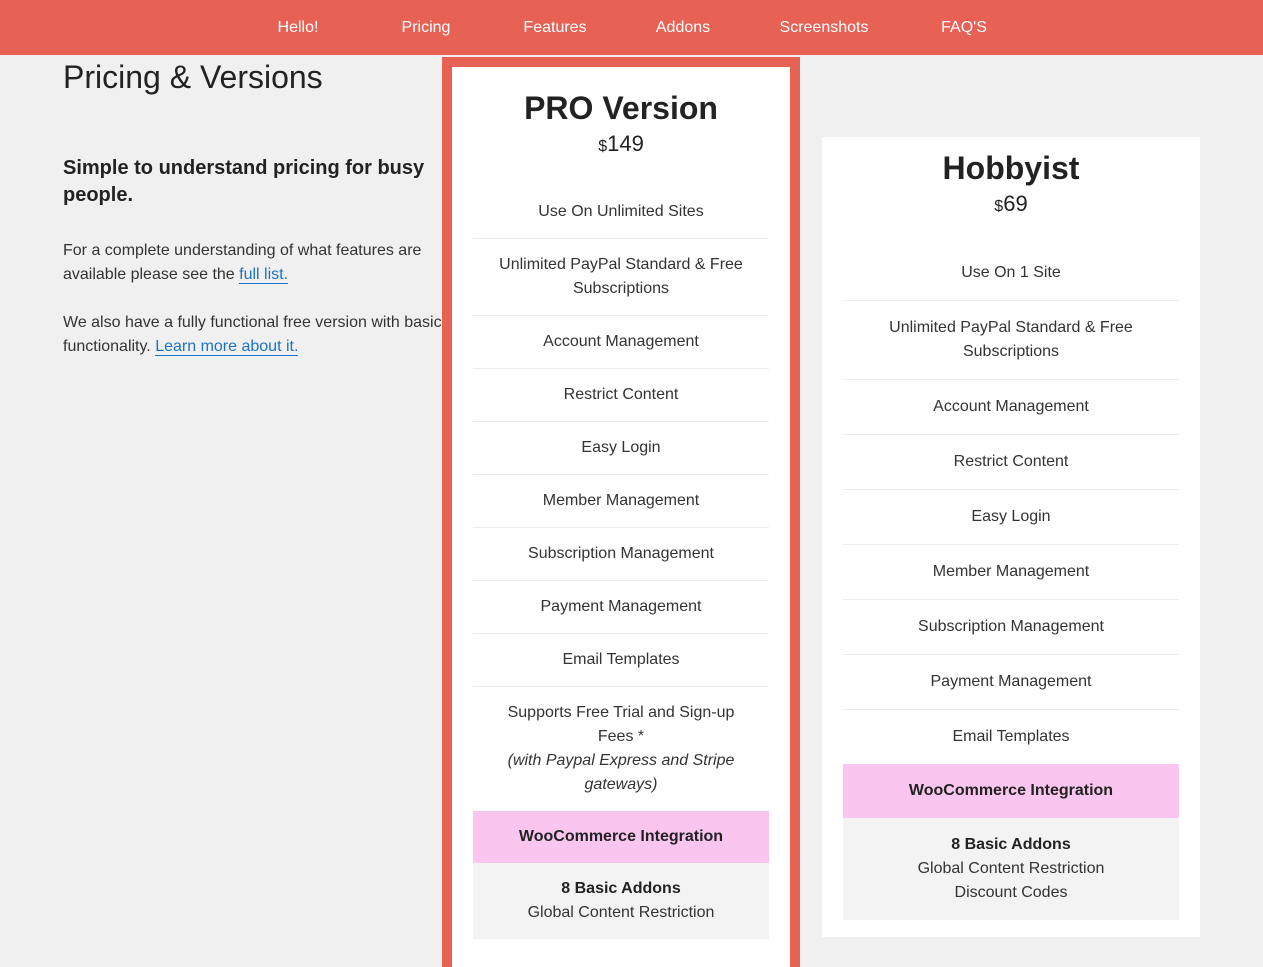  Describe the element at coordinates (554, 27) in the screenshot. I see `nav-features: Features` at that location.